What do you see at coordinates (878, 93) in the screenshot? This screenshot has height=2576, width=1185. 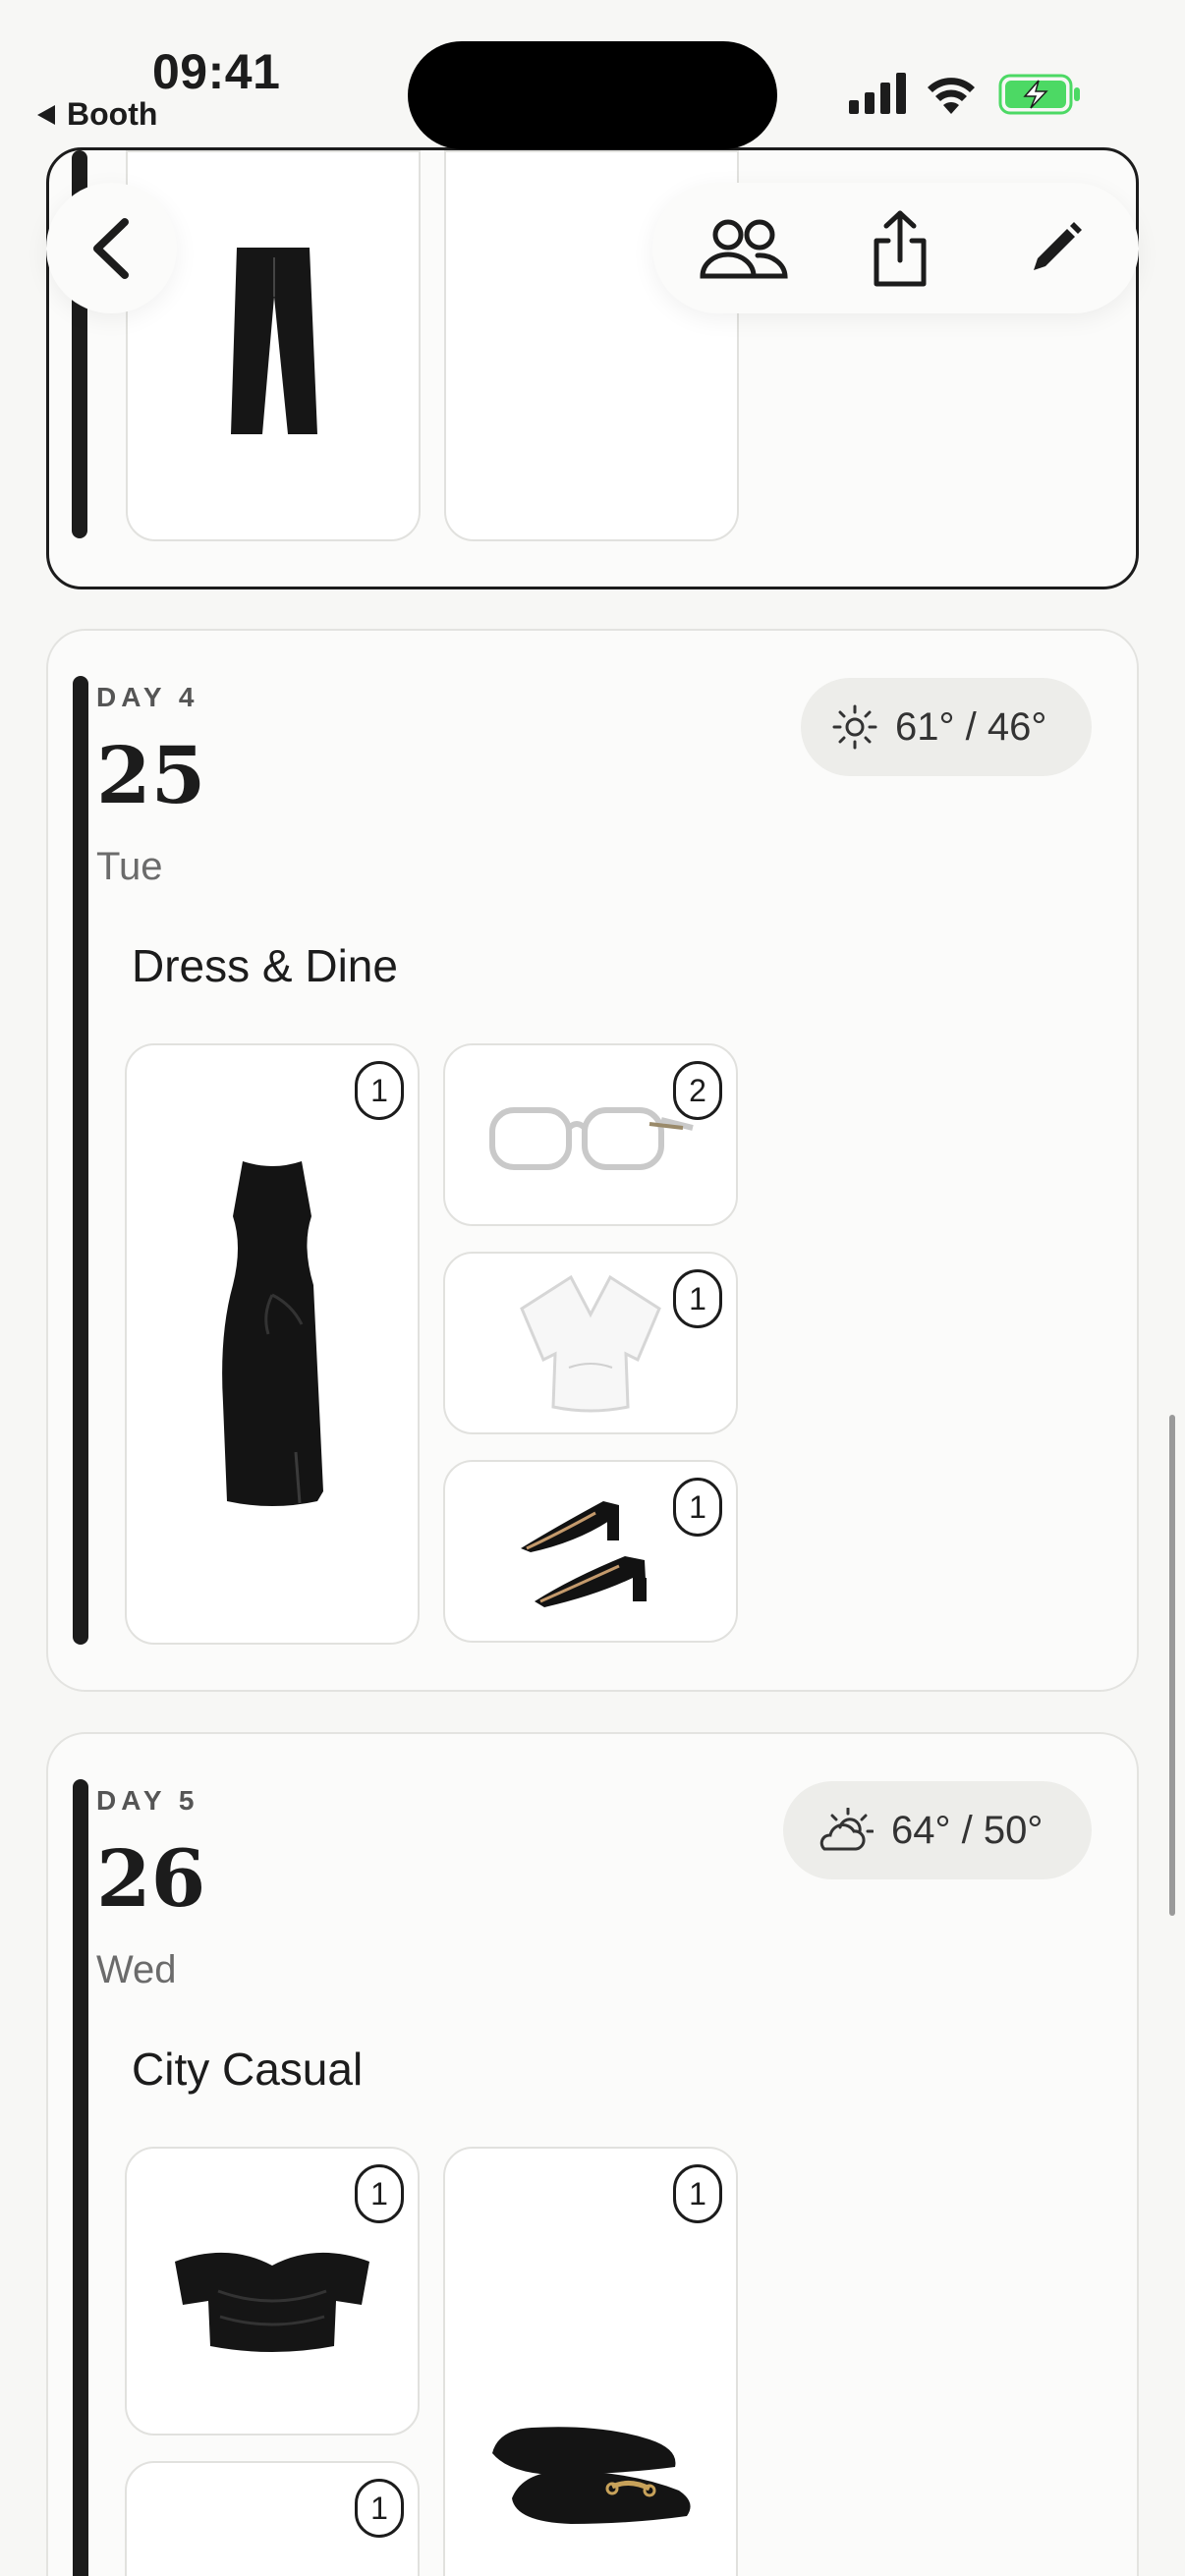 I see `cellular-signal-icon` at bounding box center [878, 93].